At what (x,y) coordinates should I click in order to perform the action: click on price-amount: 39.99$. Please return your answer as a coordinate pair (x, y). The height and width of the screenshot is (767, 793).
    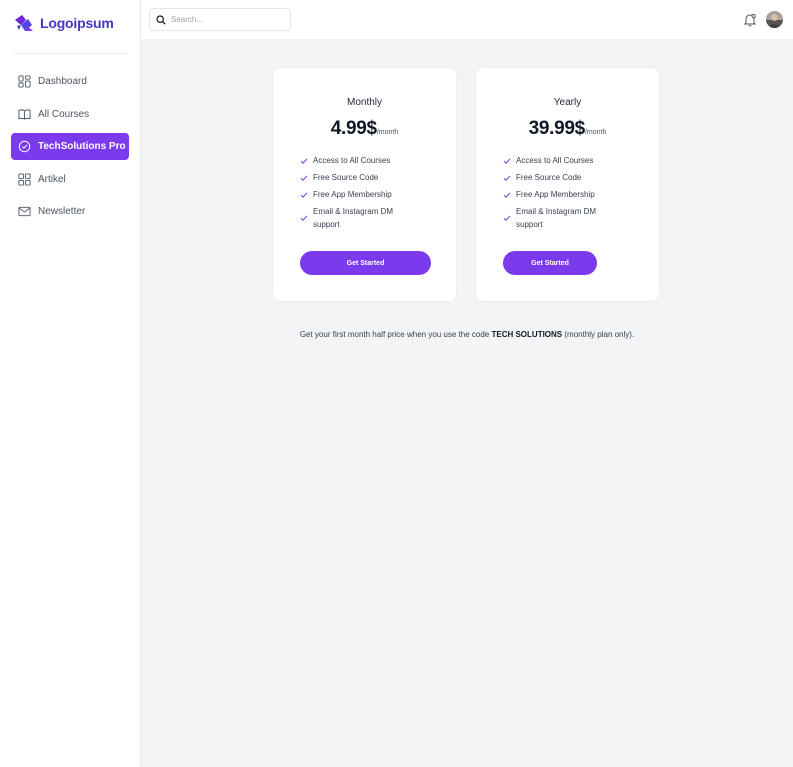
    Looking at the image, I should click on (557, 128).